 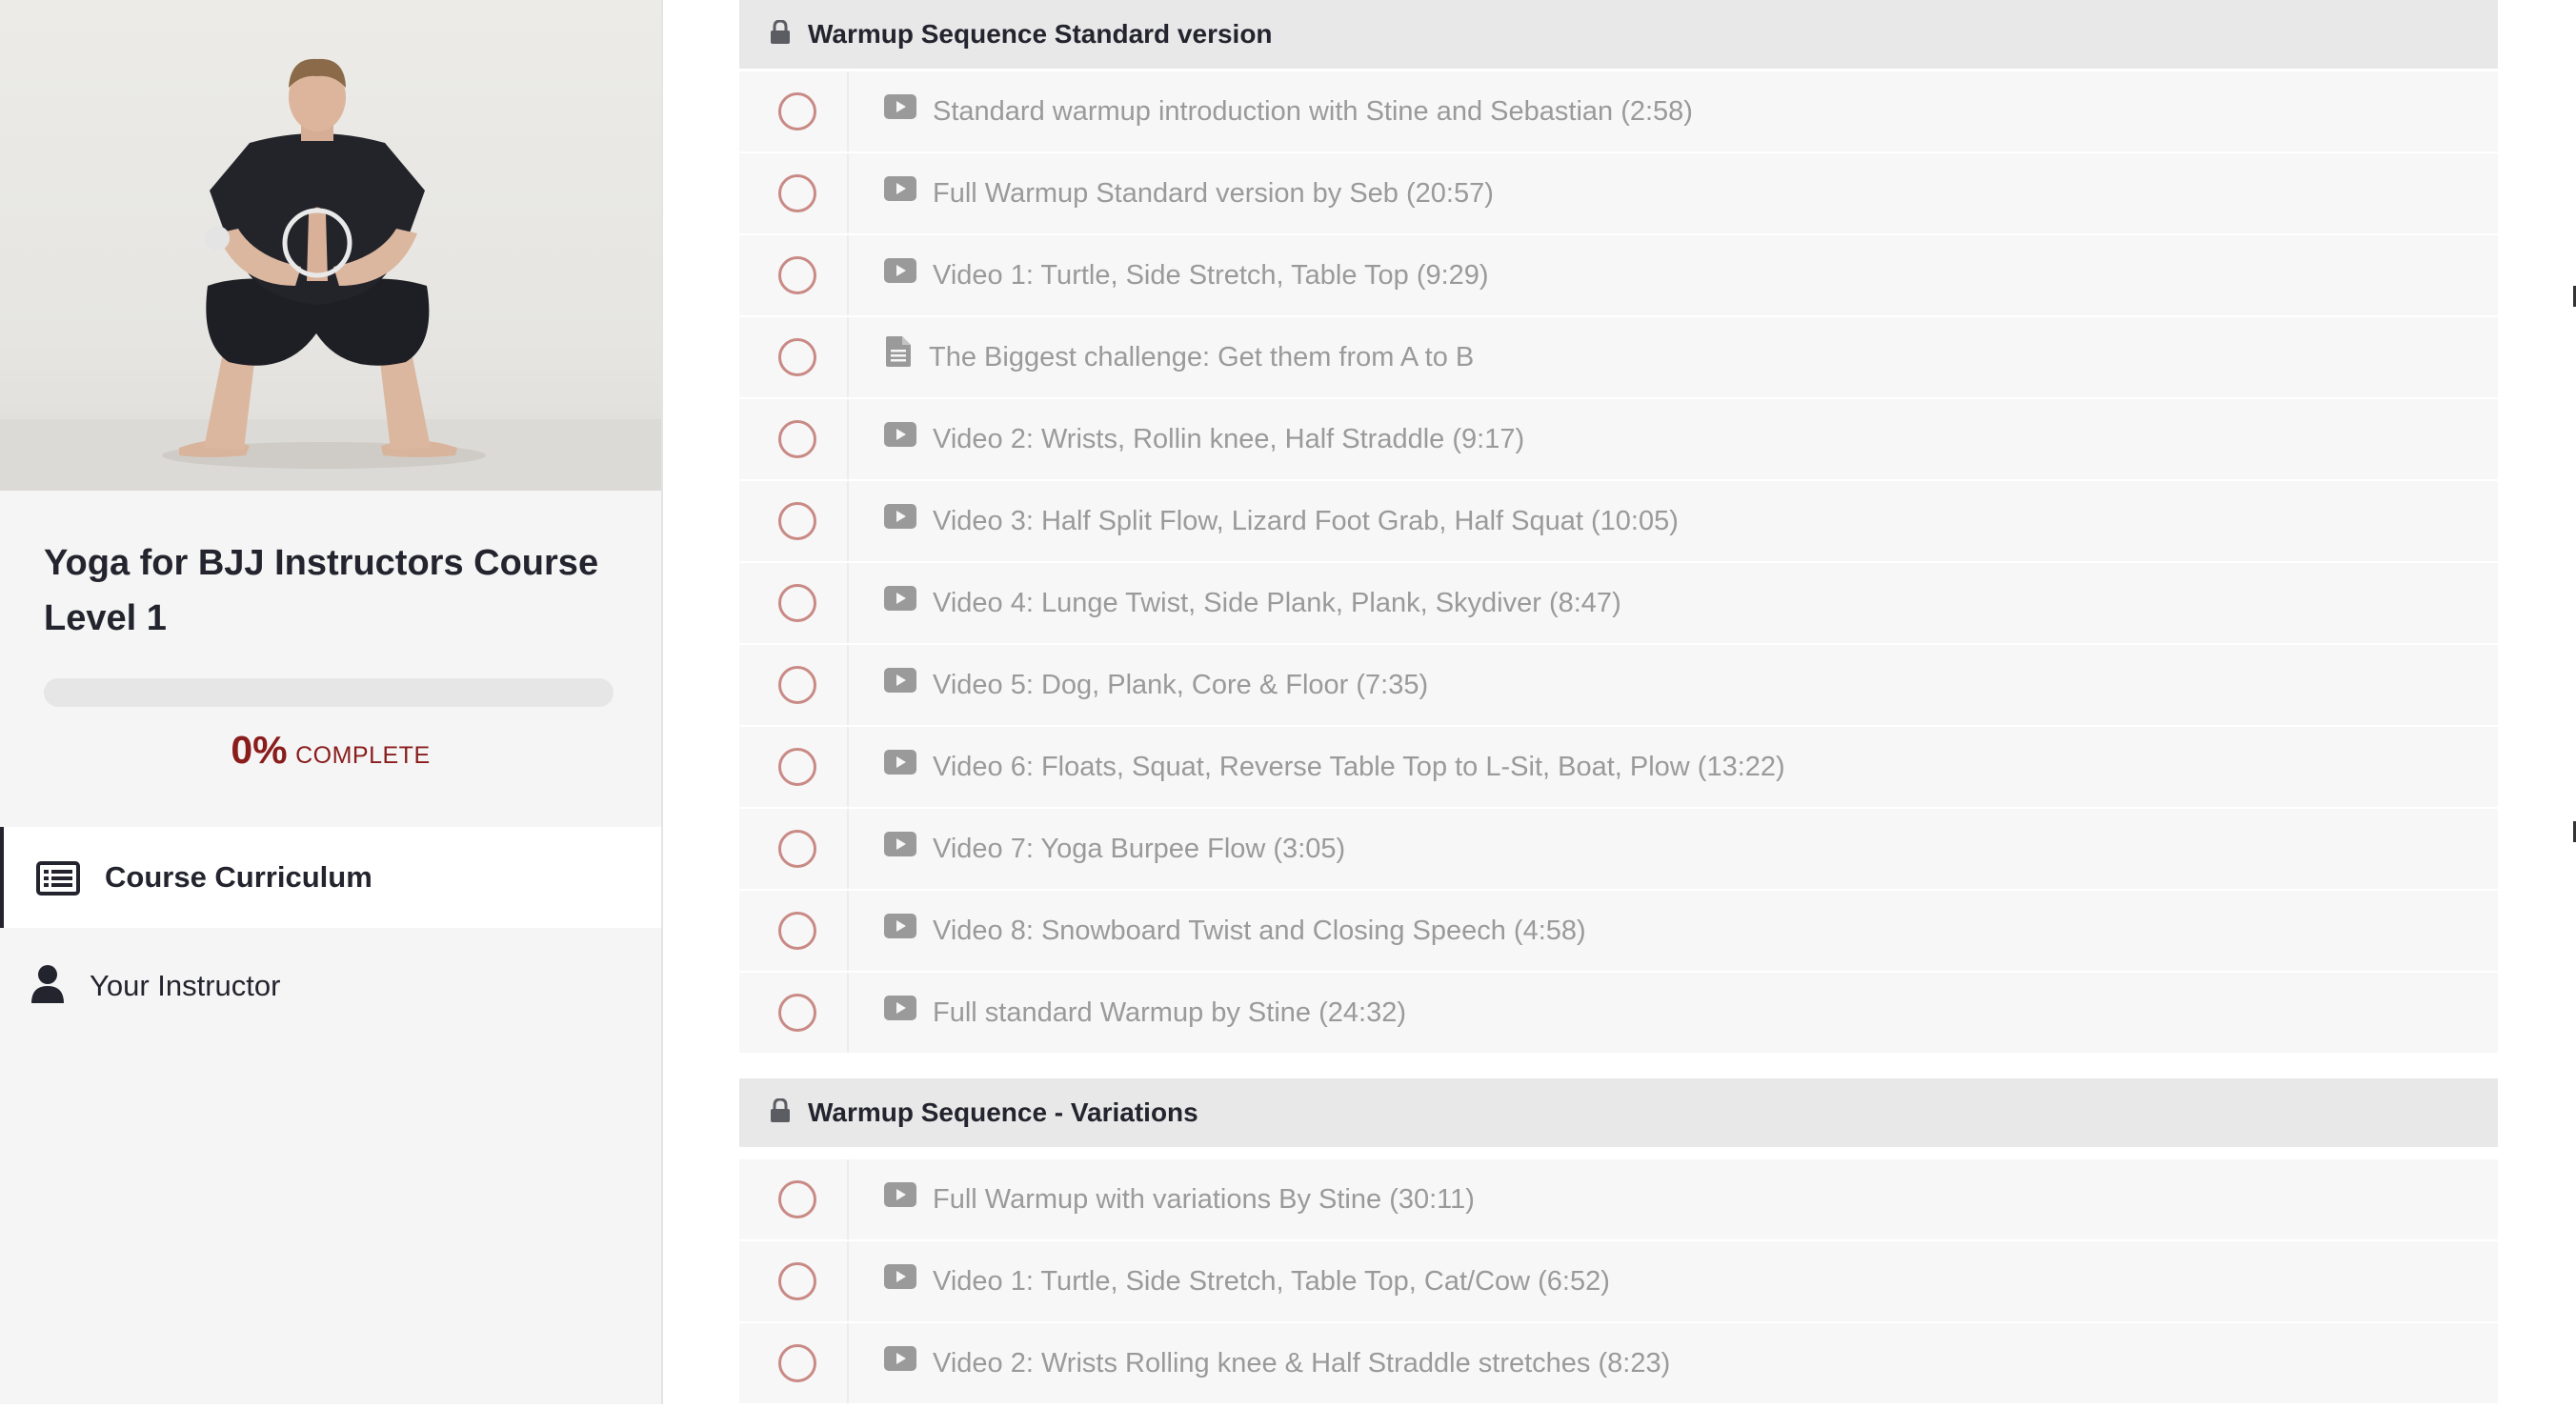 What do you see at coordinates (1619, 685) in the screenshot?
I see `lesson-row: Video 5: Dog, Plank, Core & Floor (7:35)` at bounding box center [1619, 685].